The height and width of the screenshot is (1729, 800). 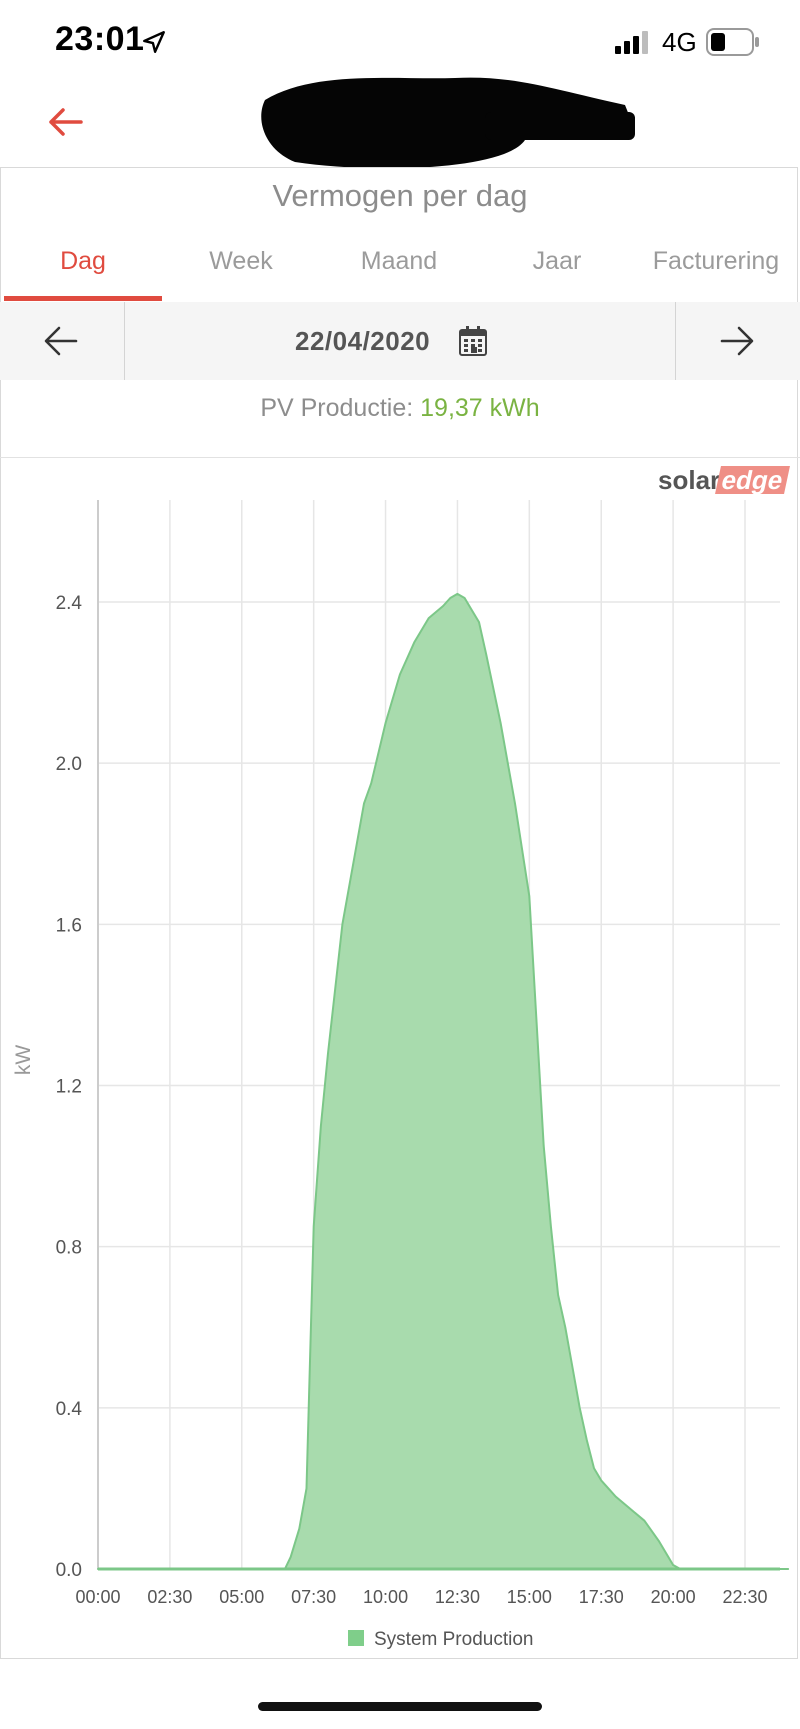 What do you see at coordinates (362, 341) in the screenshot?
I see `selected-date: 22/04/2020` at bounding box center [362, 341].